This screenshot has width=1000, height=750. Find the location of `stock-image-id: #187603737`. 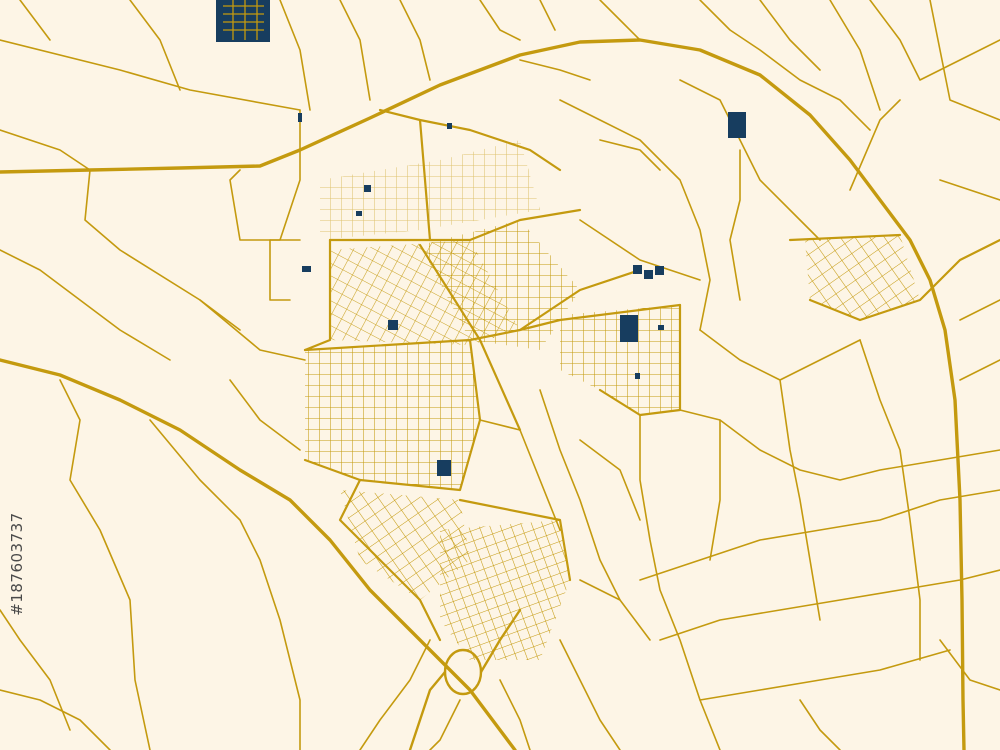

stock-image-id: #187603737 is located at coordinates (17, 564).